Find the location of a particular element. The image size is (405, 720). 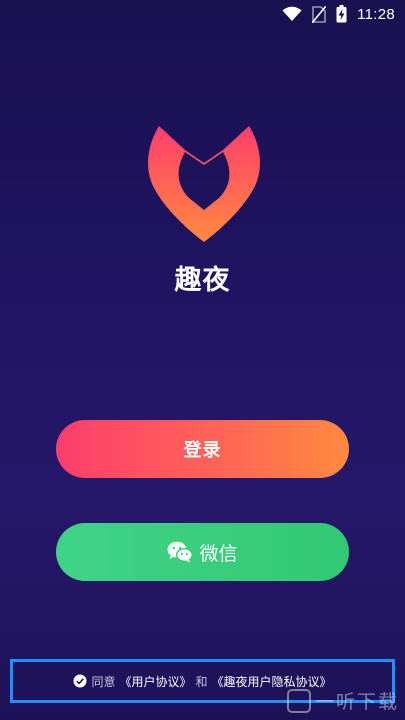

watermark-logo-icon is located at coordinates (298, 700).